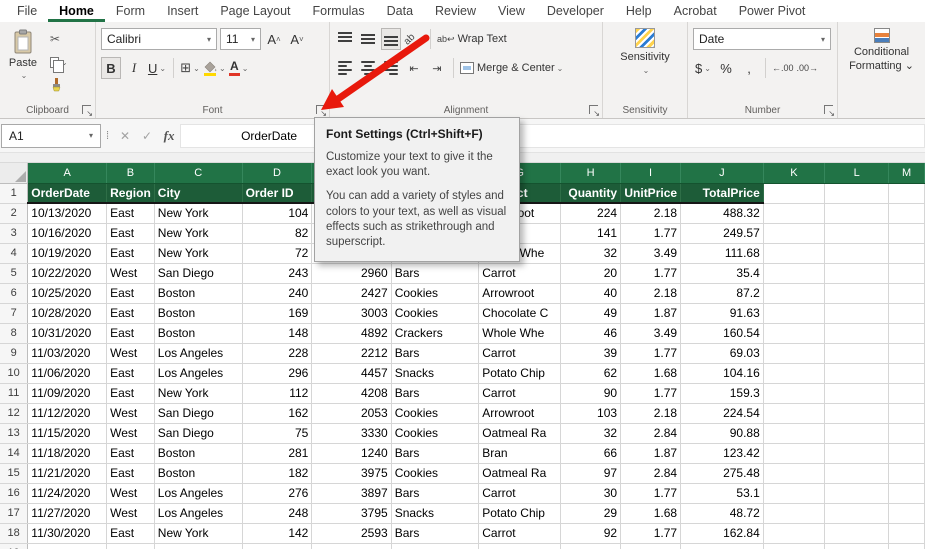 The height and width of the screenshot is (549, 925). Describe the element at coordinates (591, 373) in the screenshot. I see `cell-H10: 62` at that location.